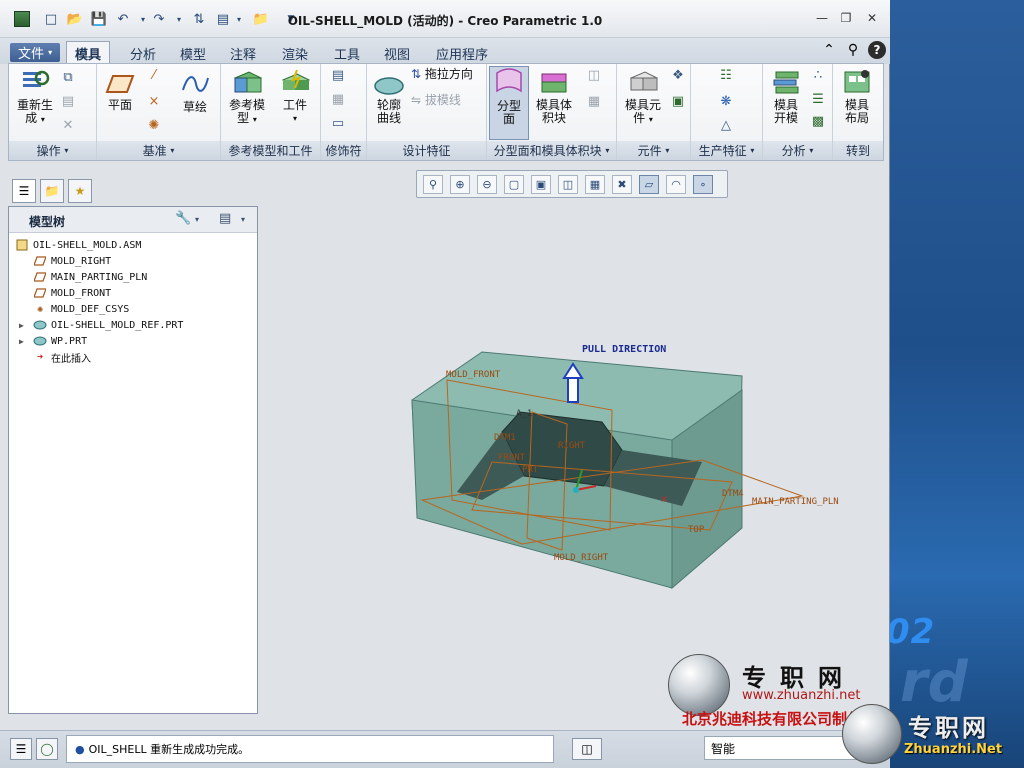 This screenshot has width=1024, height=768. Describe the element at coordinates (853, 50) in the screenshot. I see `search-icon: ⚲` at that location.